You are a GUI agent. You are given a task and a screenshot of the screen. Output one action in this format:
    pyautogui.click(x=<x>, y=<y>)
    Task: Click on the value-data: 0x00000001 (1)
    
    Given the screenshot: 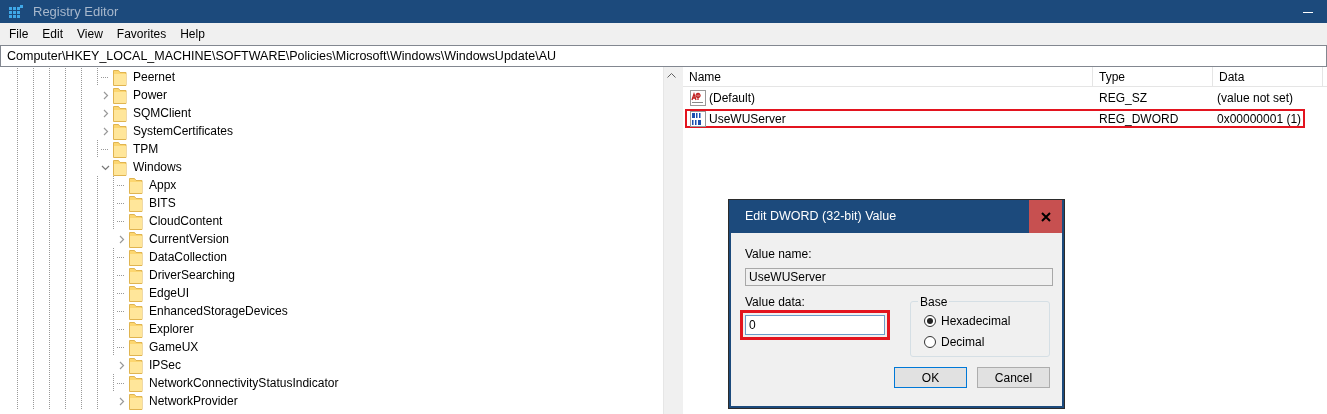 What is the action you would take?
    pyautogui.click(x=1259, y=119)
    